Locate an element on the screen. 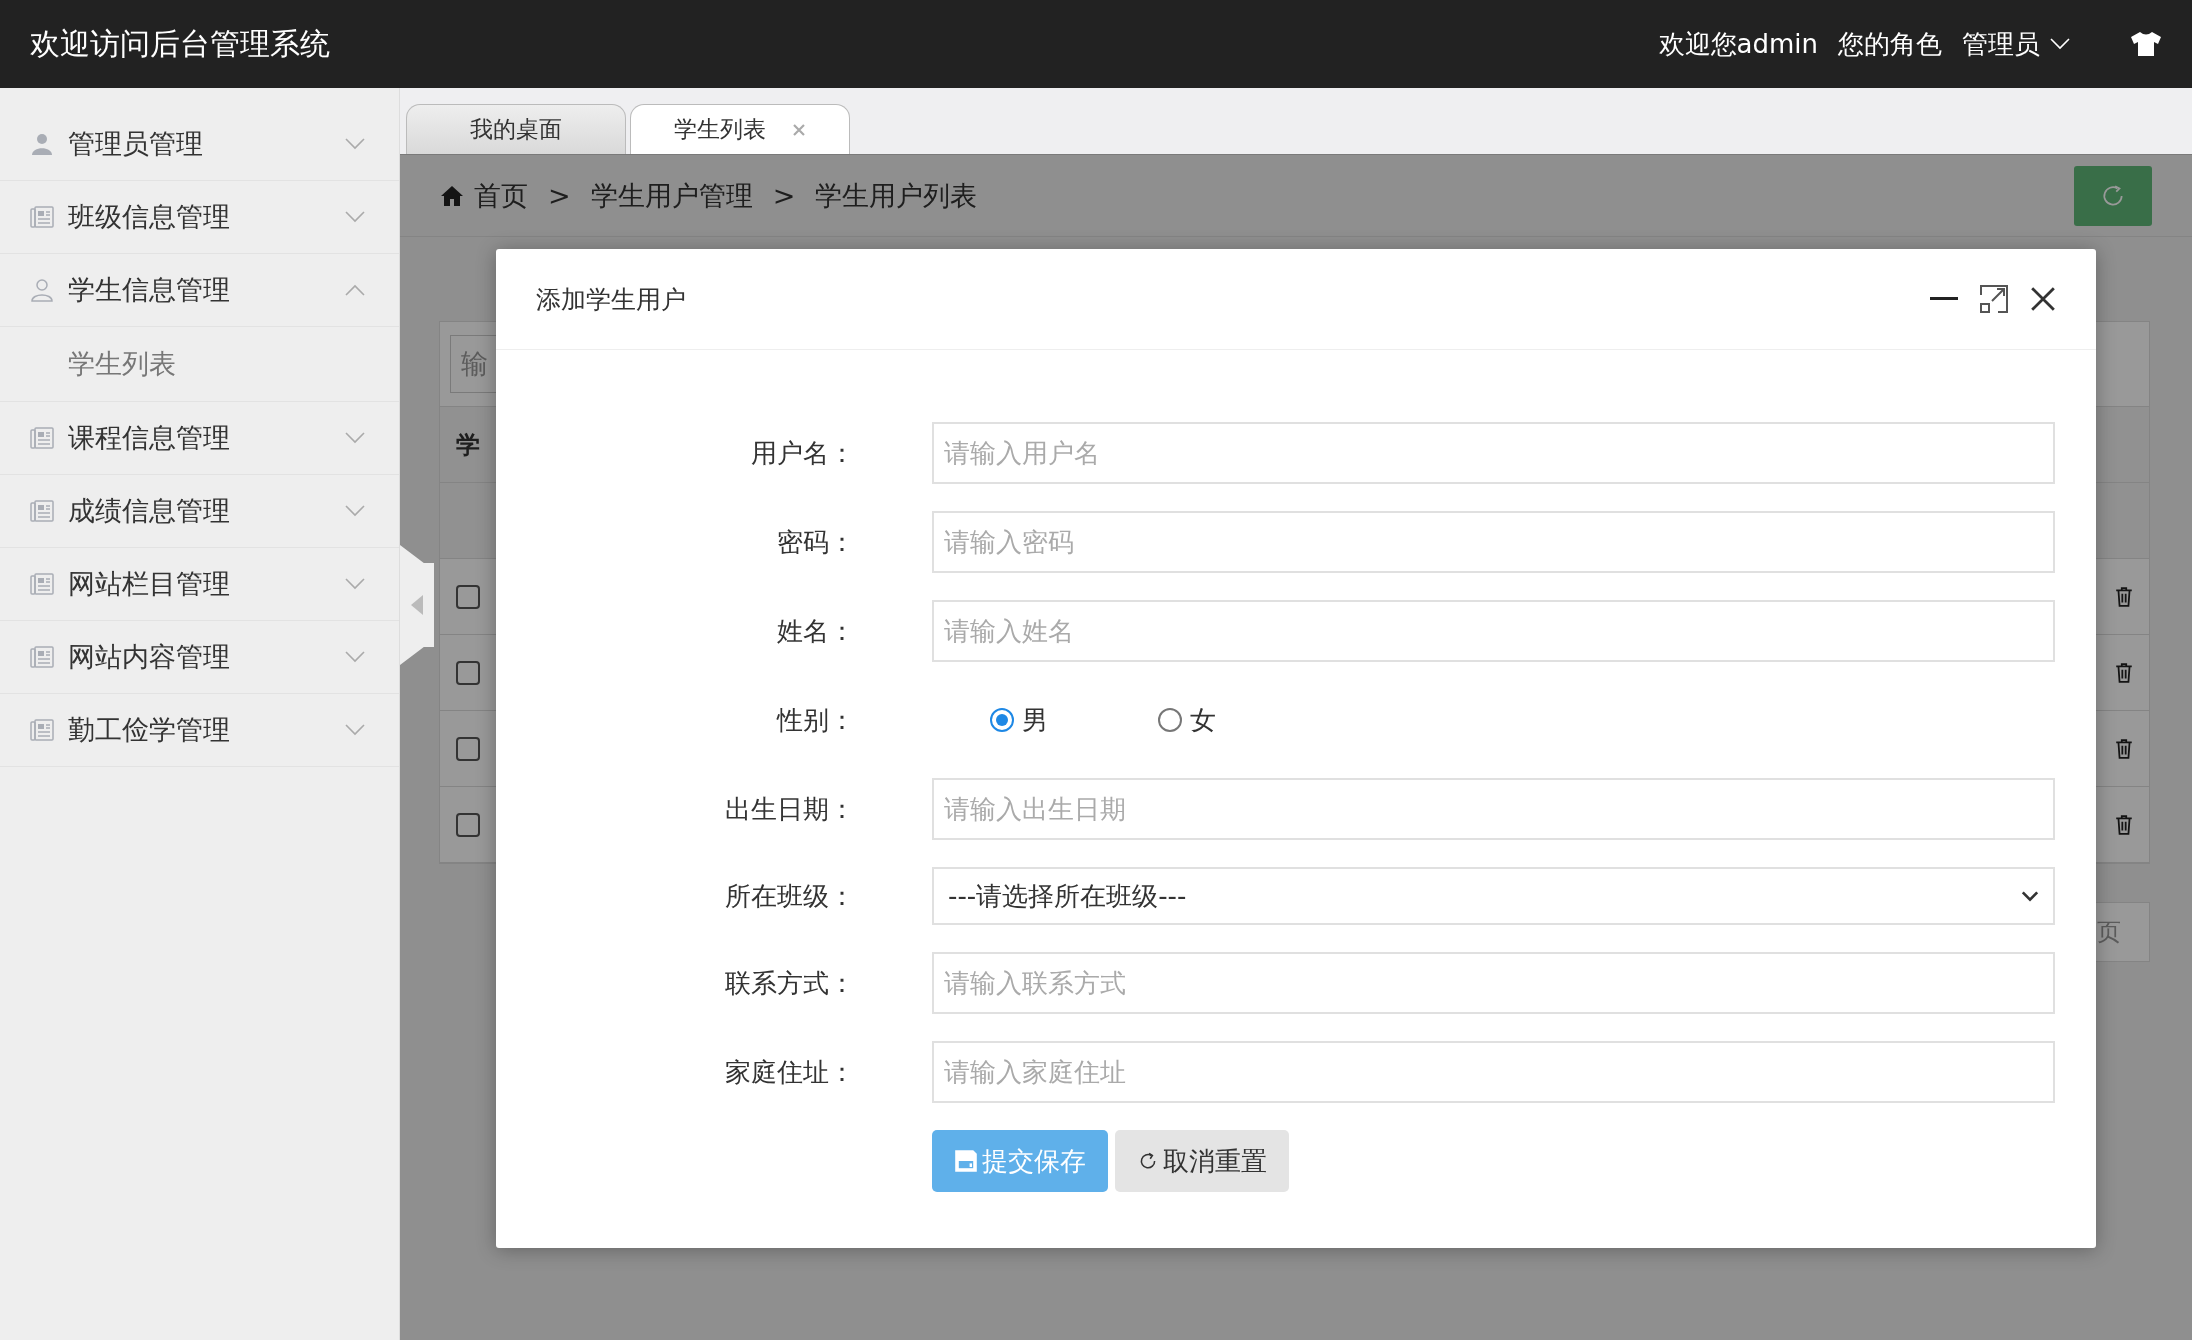 This screenshot has width=2192, height=1340. class-select-dropdown: ---请选择所在班级--- is located at coordinates (1493, 896).